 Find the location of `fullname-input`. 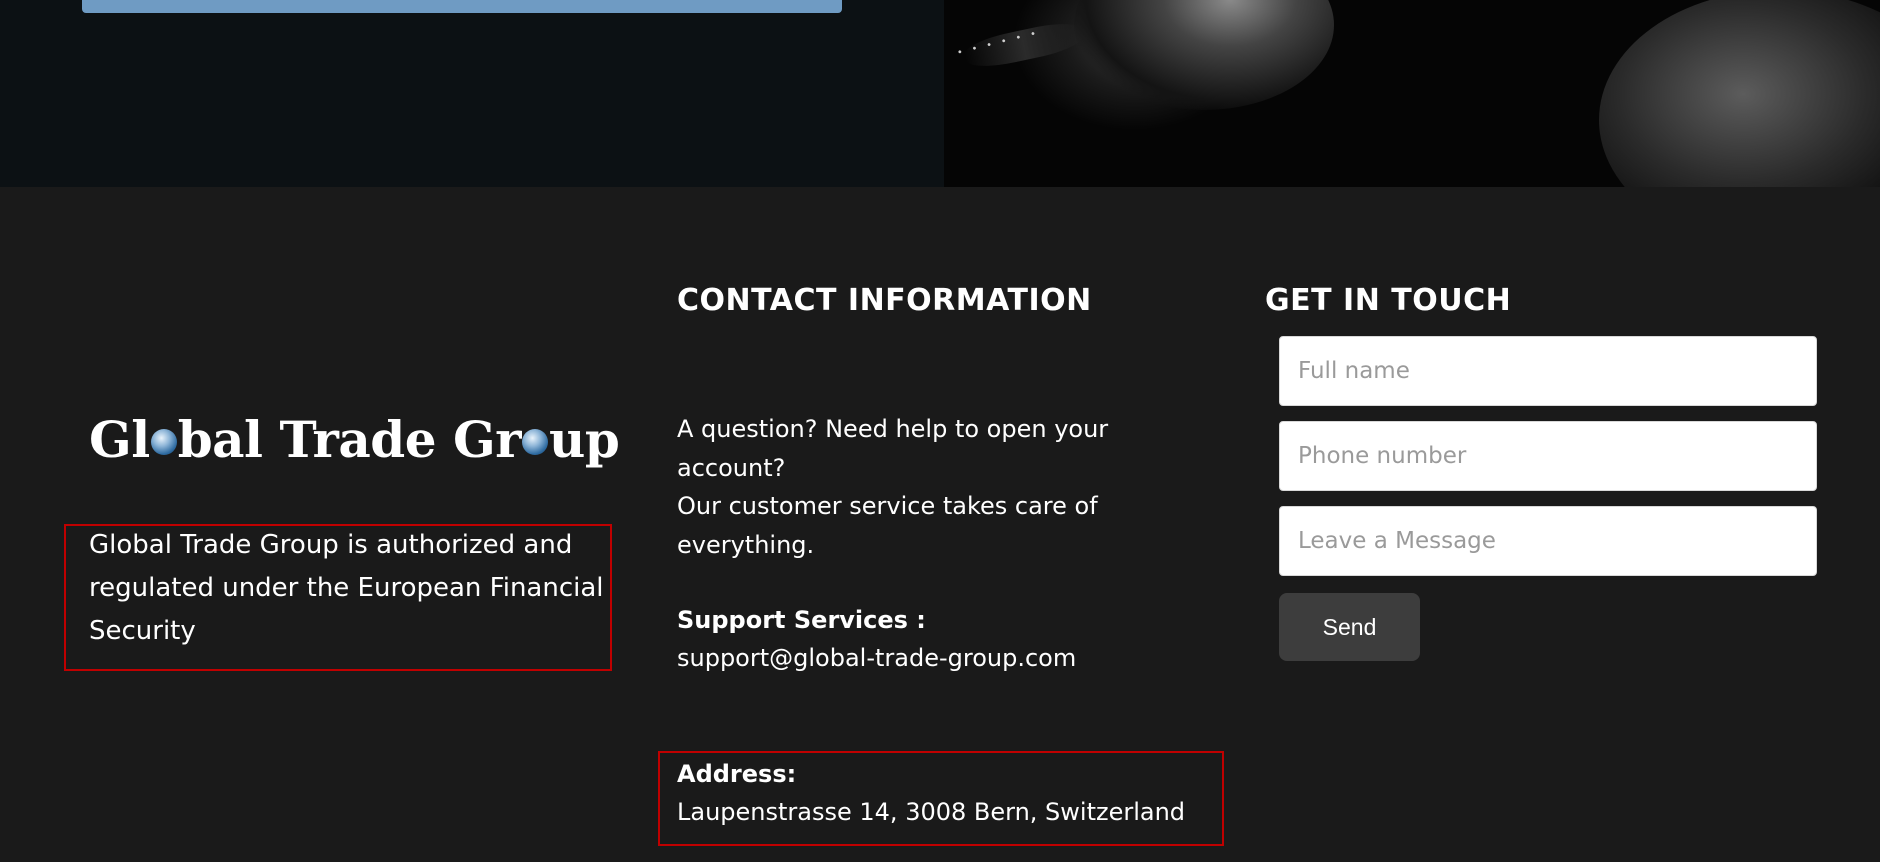

fullname-input is located at coordinates (1548, 371).